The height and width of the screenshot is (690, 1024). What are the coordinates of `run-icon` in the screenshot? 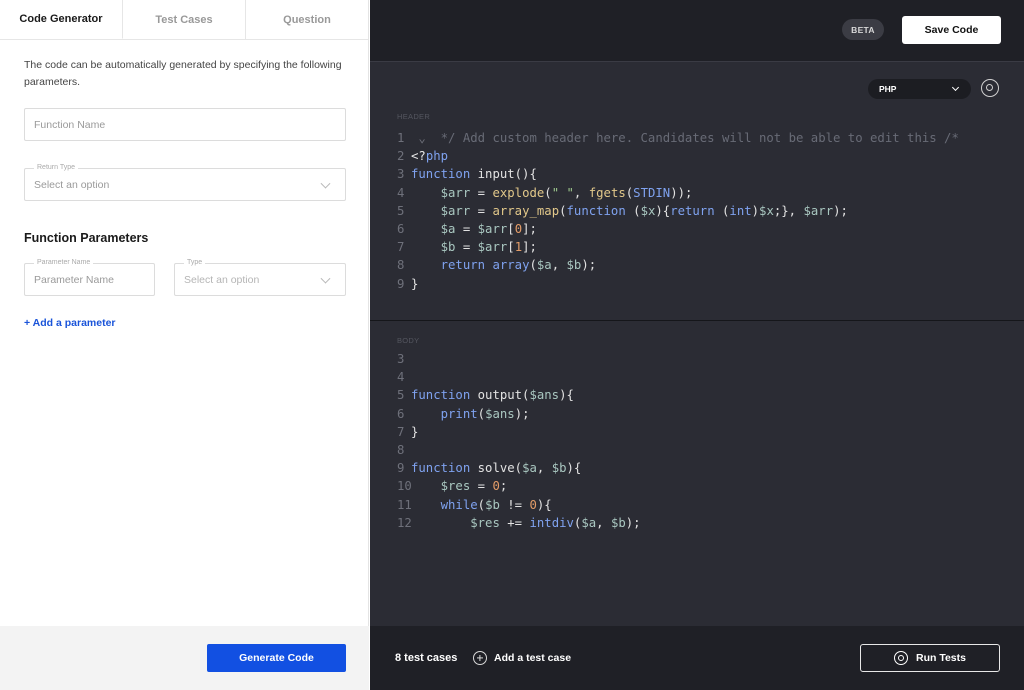 It's located at (901, 658).